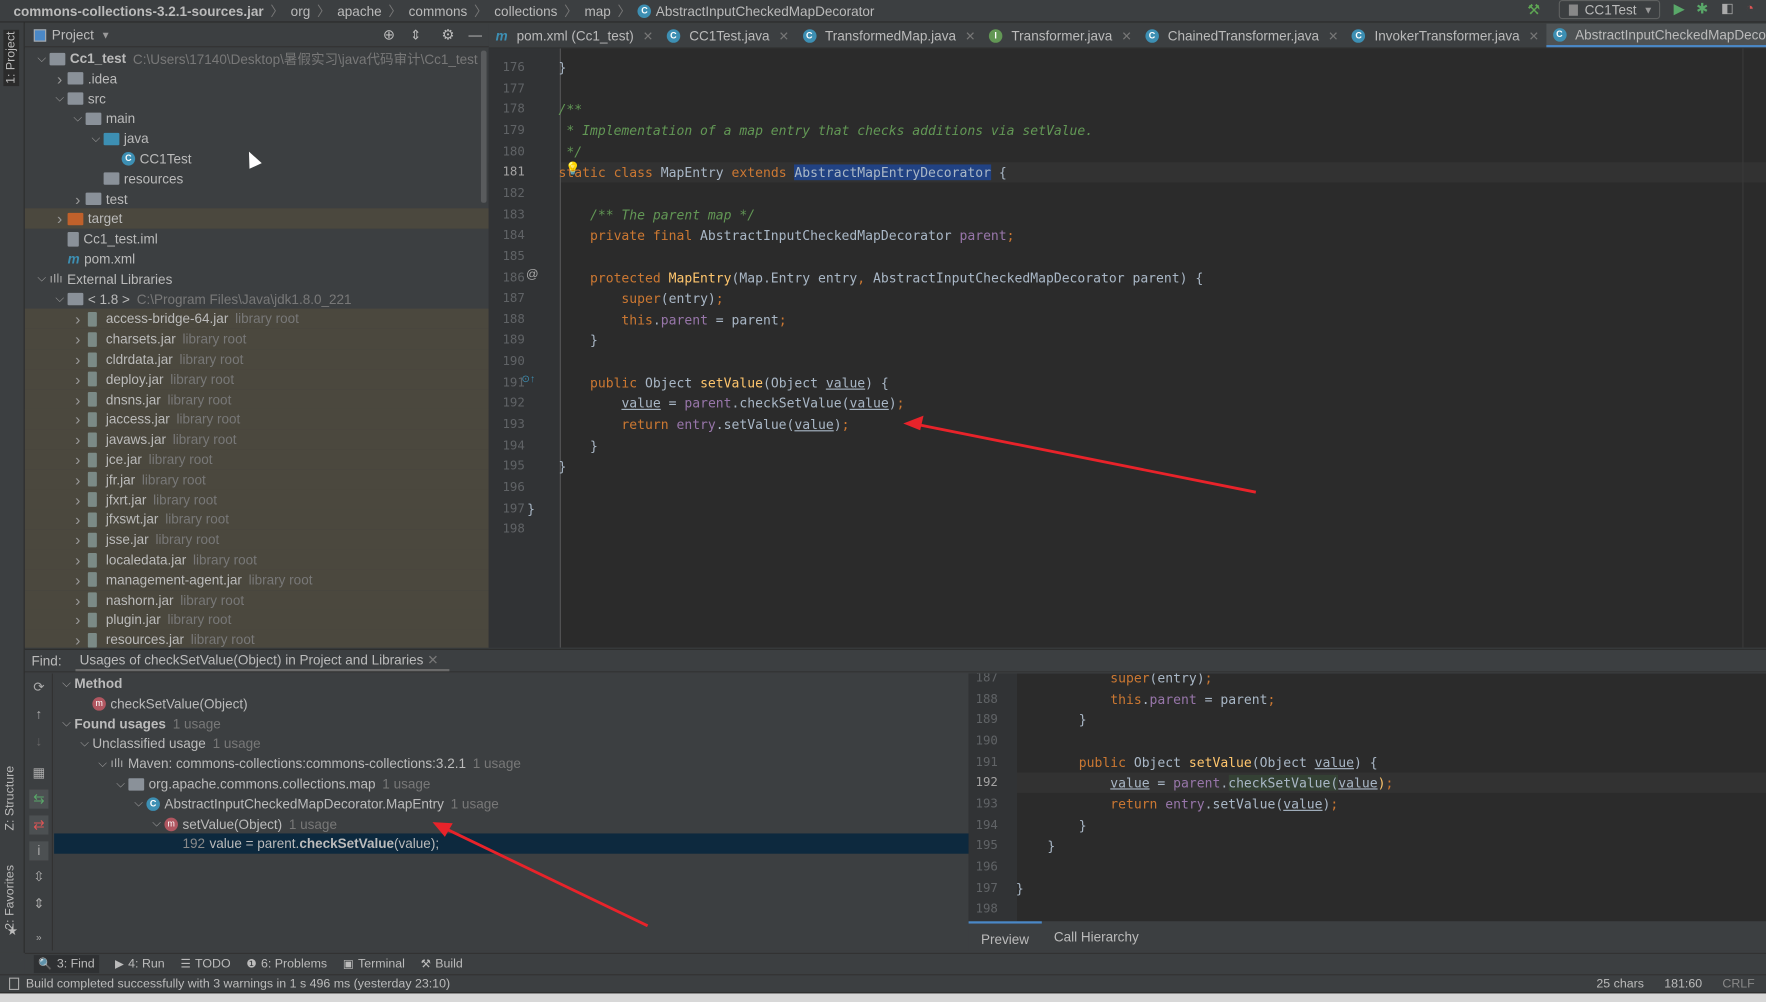  Describe the element at coordinates (1204, 783) in the screenshot. I see `code-line: value = parent.checkSetValue(value);` at that location.